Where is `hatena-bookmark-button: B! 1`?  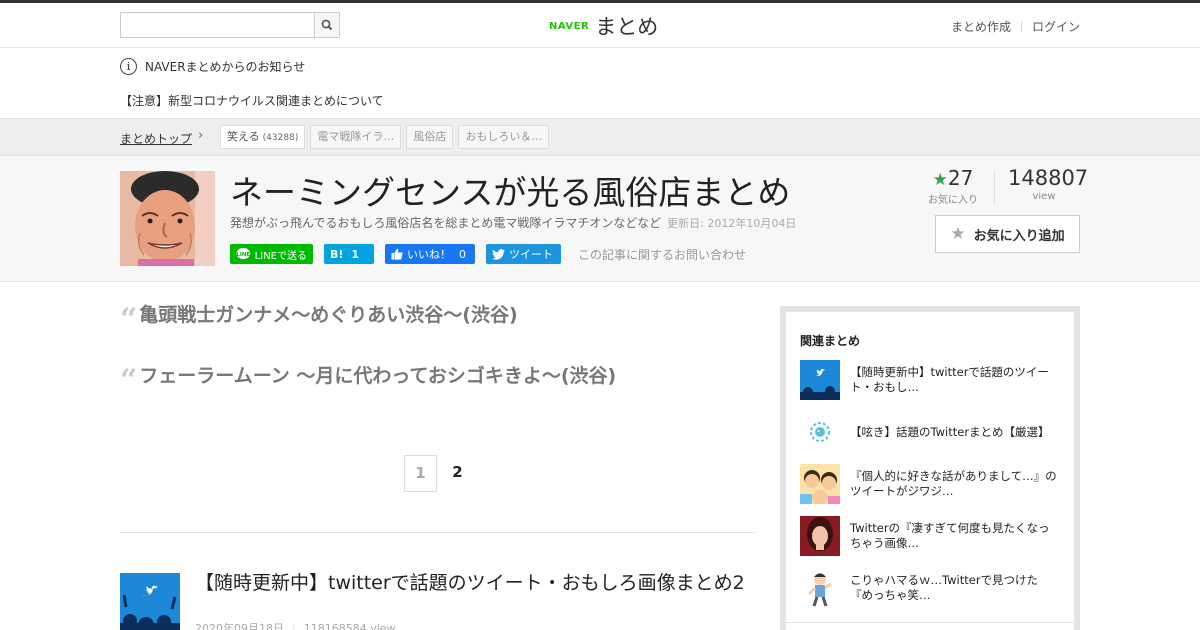
hatena-bookmark-button: B! 1 is located at coordinates (349, 254).